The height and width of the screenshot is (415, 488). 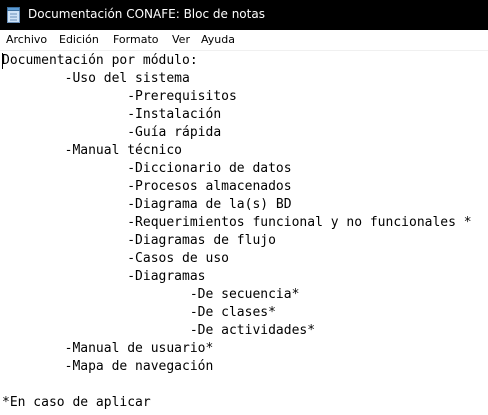 What do you see at coordinates (136, 39) in the screenshot?
I see `menu-formato: Formato` at bounding box center [136, 39].